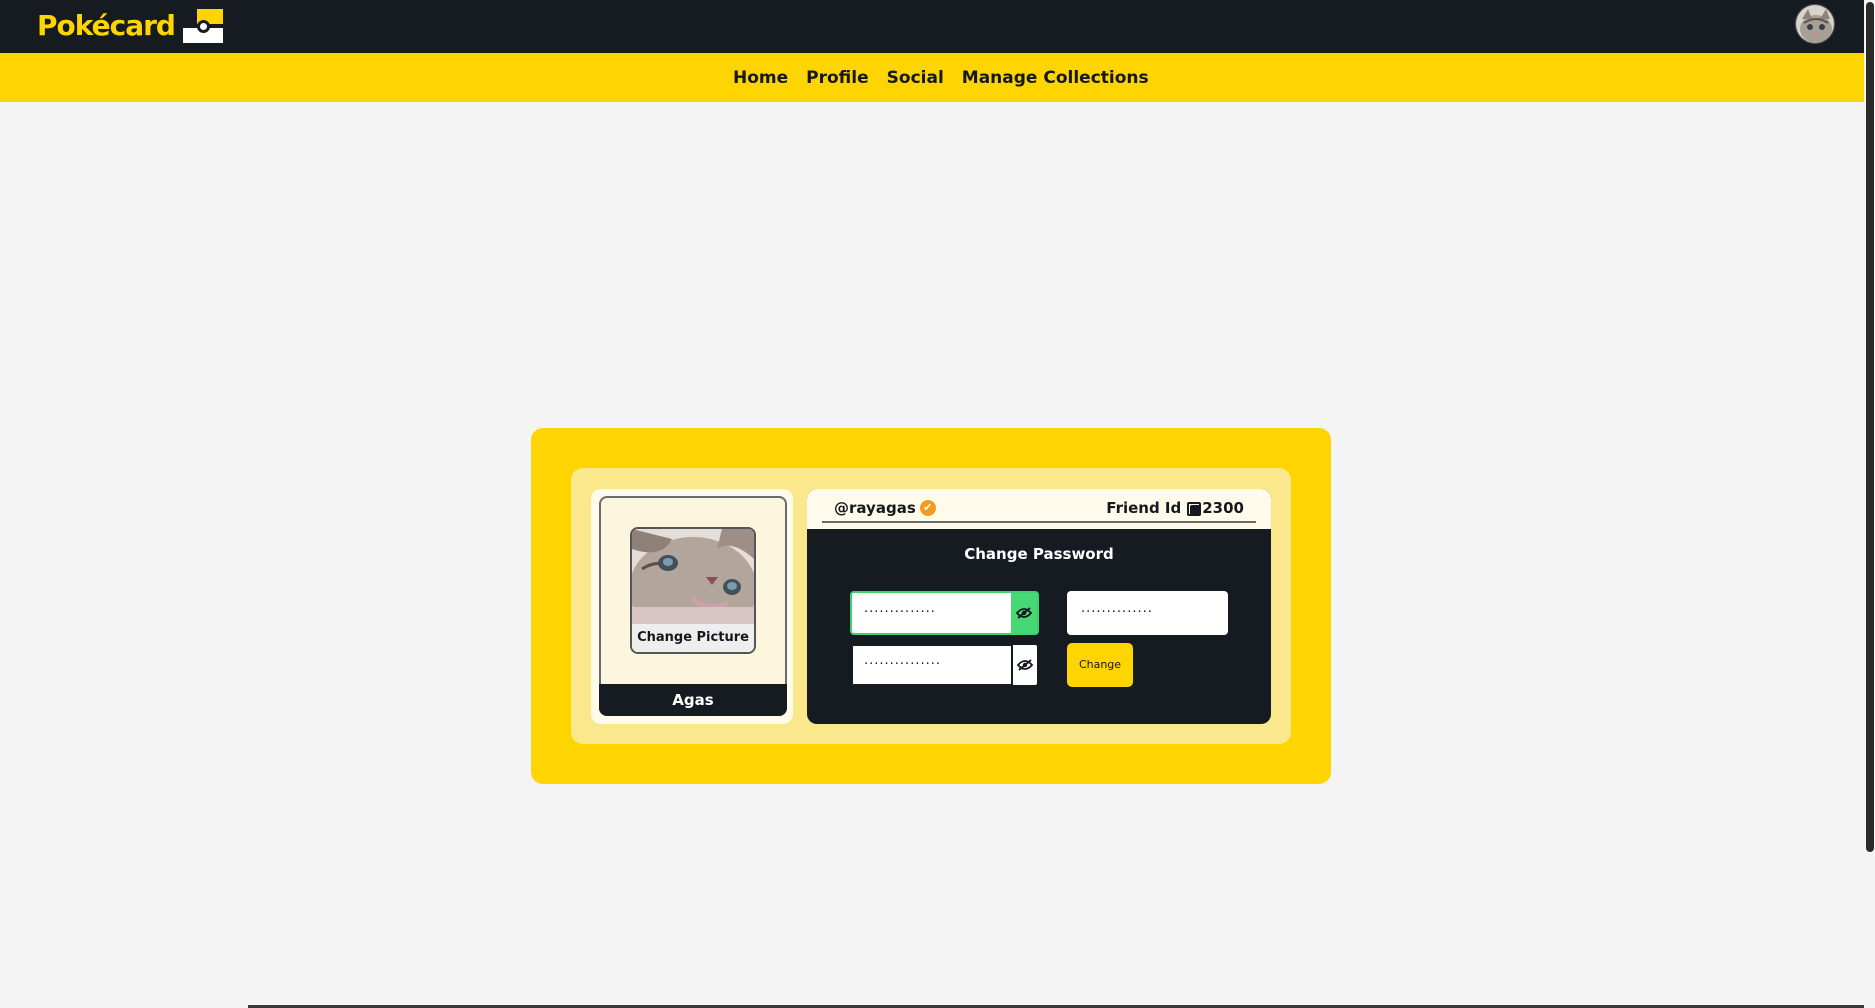  Describe the element at coordinates (693, 638) in the screenshot. I see `change-picture-button: Change Picture` at that location.